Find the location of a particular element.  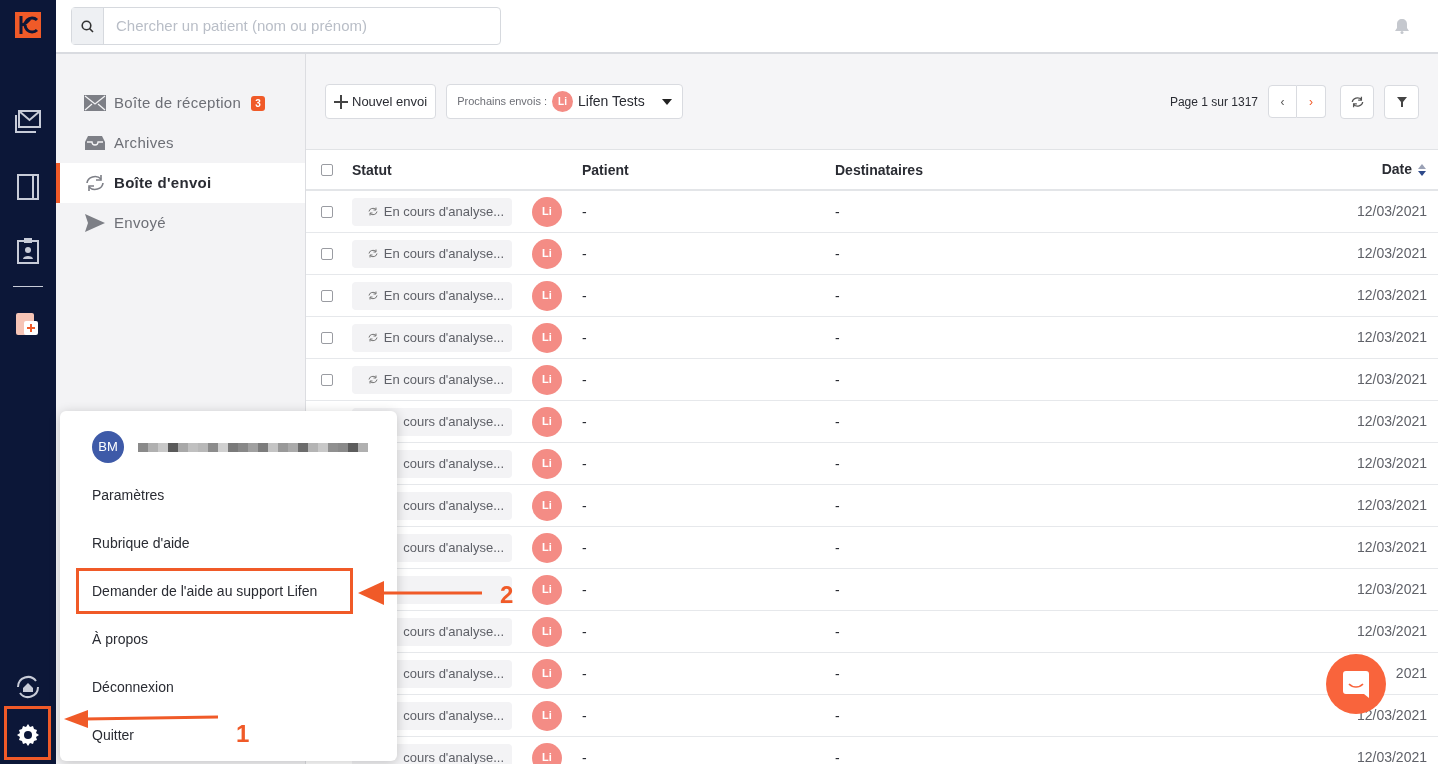

column-header: Statut is located at coordinates (372, 169).